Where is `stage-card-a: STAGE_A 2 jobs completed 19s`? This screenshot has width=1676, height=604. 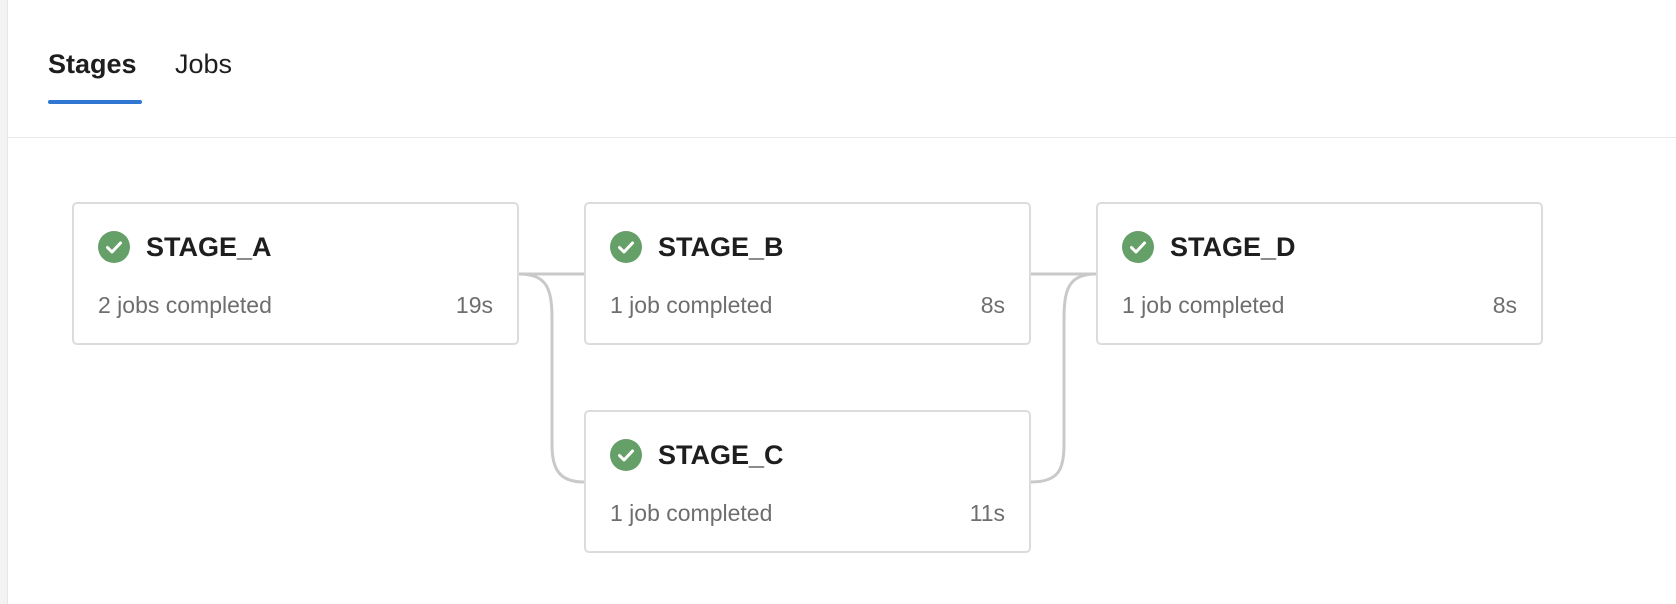 stage-card-a: STAGE_A 2 jobs completed 19s is located at coordinates (295, 273).